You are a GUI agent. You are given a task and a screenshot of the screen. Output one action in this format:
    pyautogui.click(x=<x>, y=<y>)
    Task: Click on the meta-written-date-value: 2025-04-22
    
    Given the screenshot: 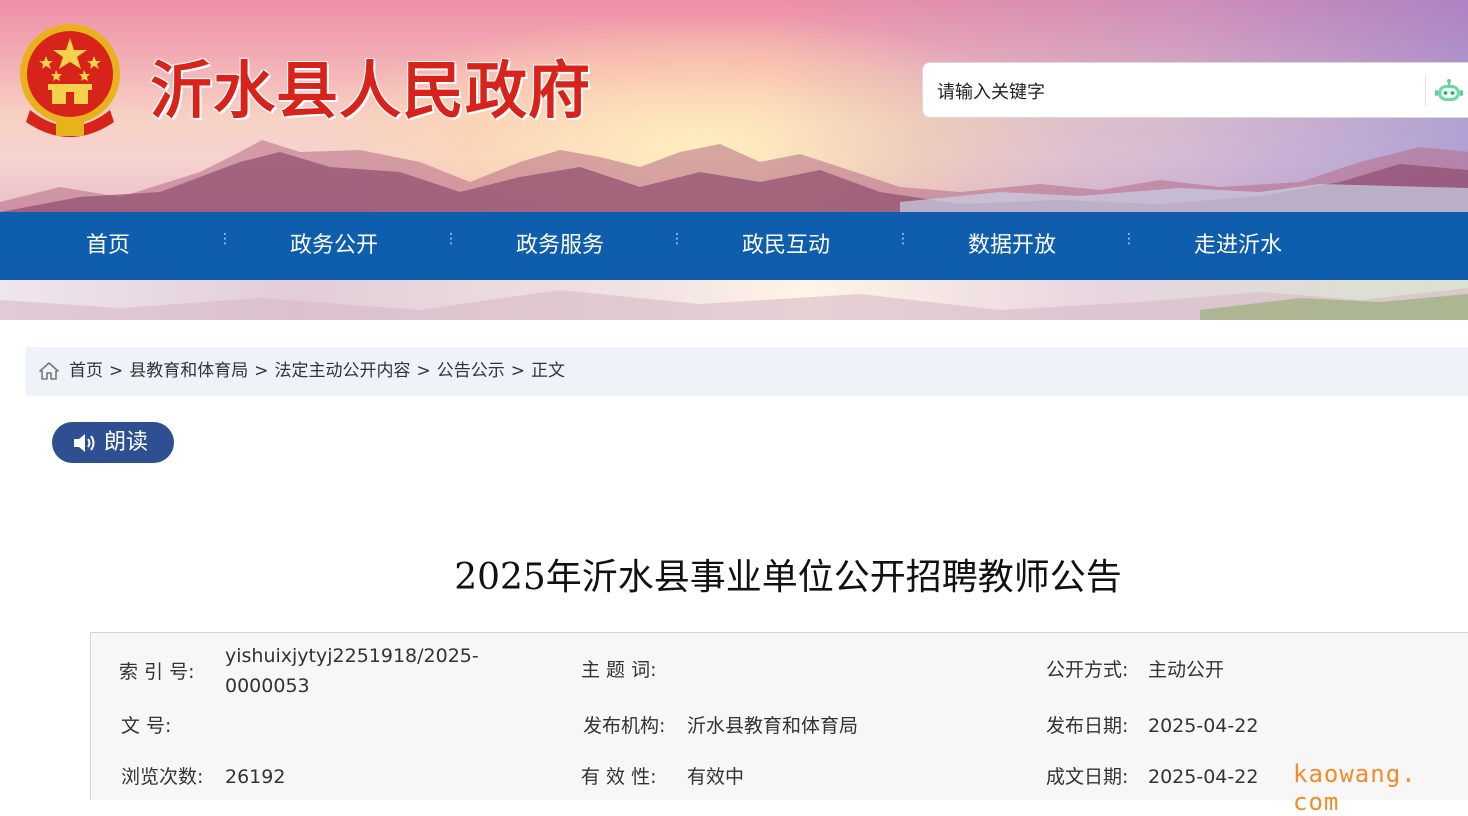 What is the action you would take?
    pyautogui.click(x=1203, y=777)
    